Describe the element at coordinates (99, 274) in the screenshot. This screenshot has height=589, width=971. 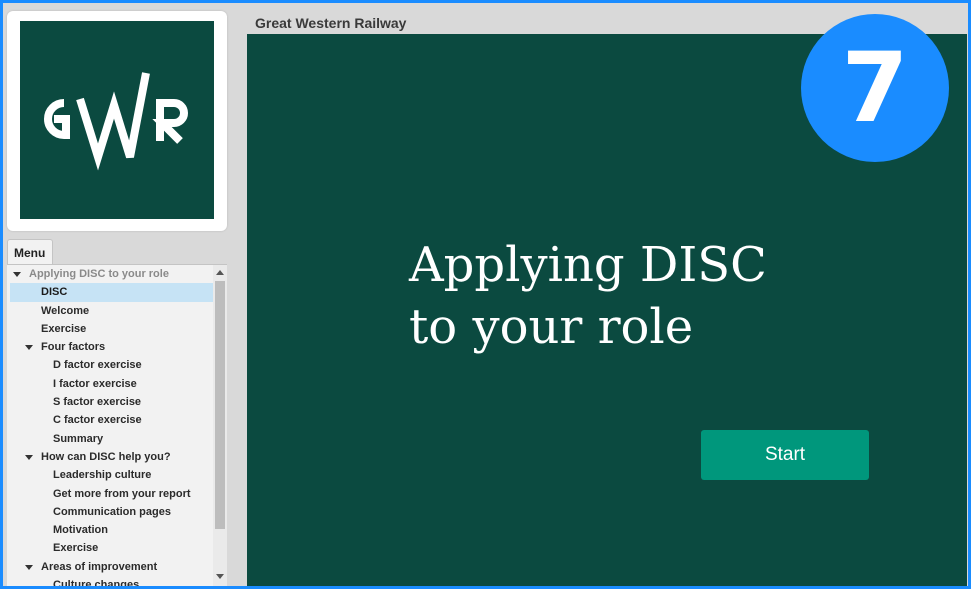
I see `menu-item-label: Applying DISC to your role` at that location.